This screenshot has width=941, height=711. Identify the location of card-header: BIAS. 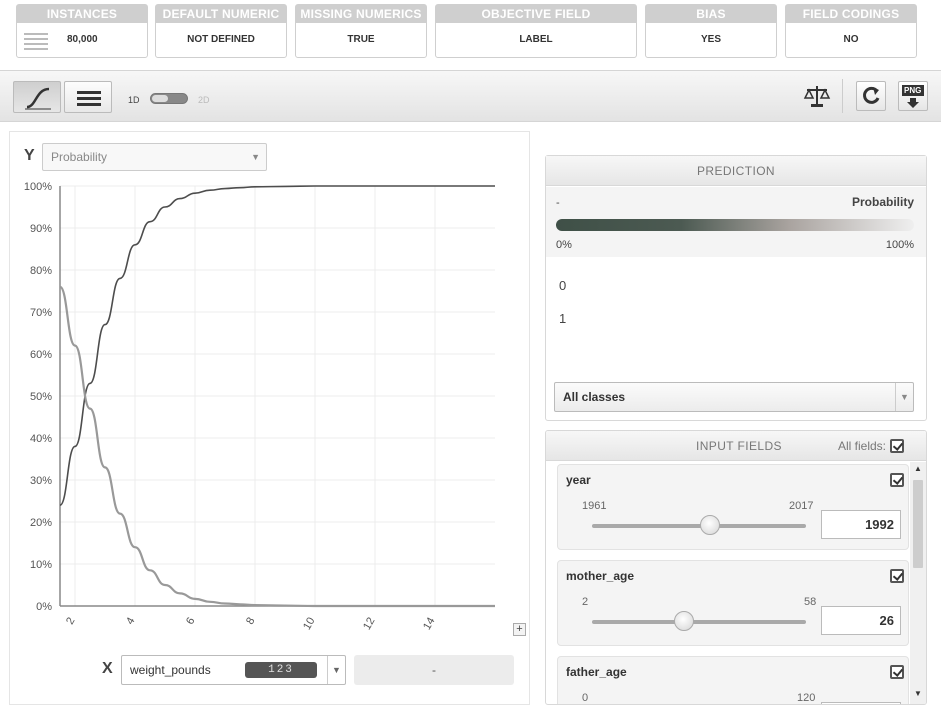
(711, 14).